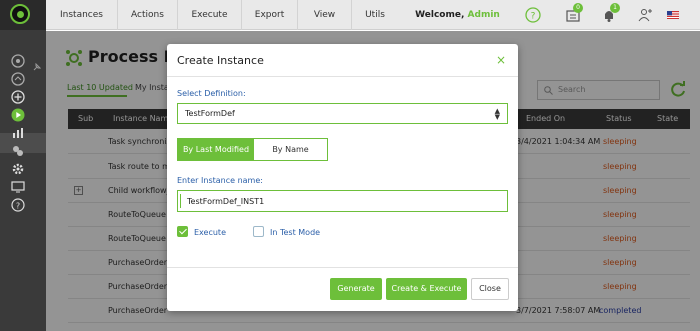  I want to click on welcome-text: Welcome, Admin, so click(457, 15).